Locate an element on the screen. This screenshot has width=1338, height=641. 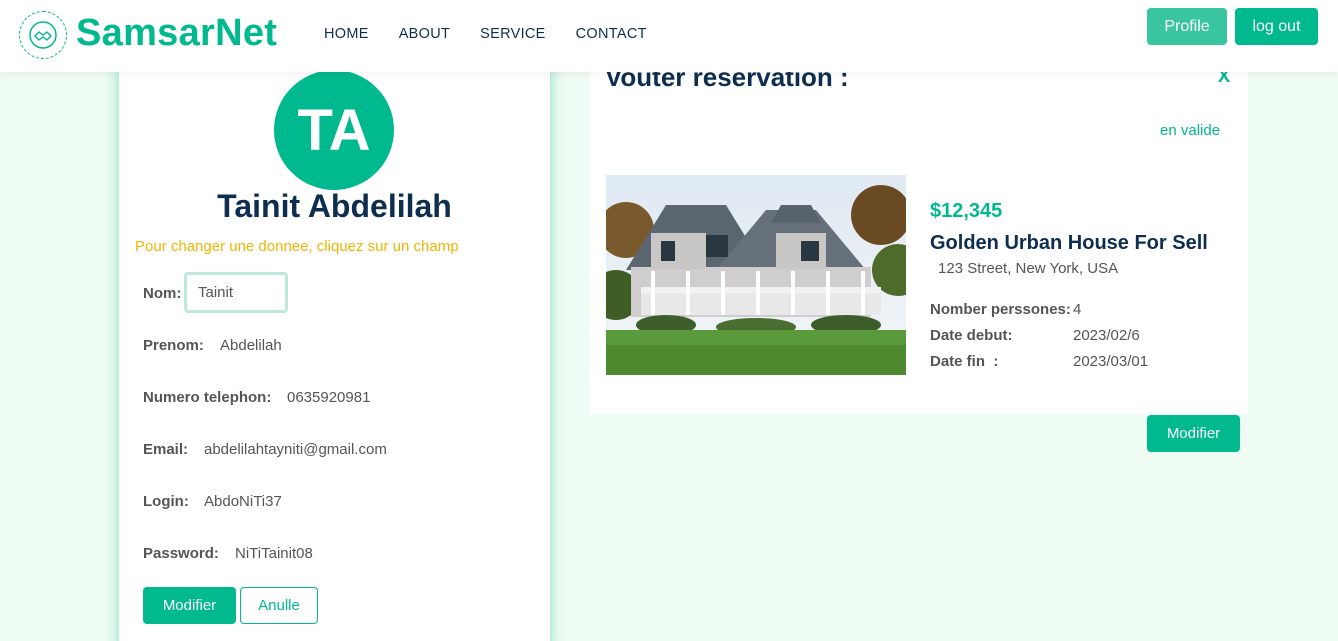
persons-value: 4 is located at coordinates (1077, 309).